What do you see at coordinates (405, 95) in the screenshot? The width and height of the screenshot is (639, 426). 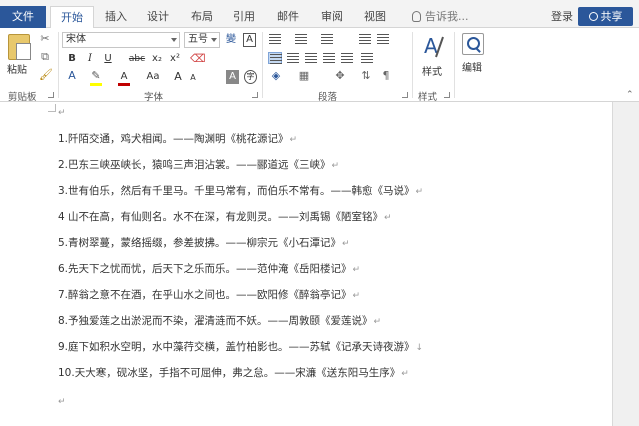 I see `paragraph-launcher-icon` at bounding box center [405, 95].